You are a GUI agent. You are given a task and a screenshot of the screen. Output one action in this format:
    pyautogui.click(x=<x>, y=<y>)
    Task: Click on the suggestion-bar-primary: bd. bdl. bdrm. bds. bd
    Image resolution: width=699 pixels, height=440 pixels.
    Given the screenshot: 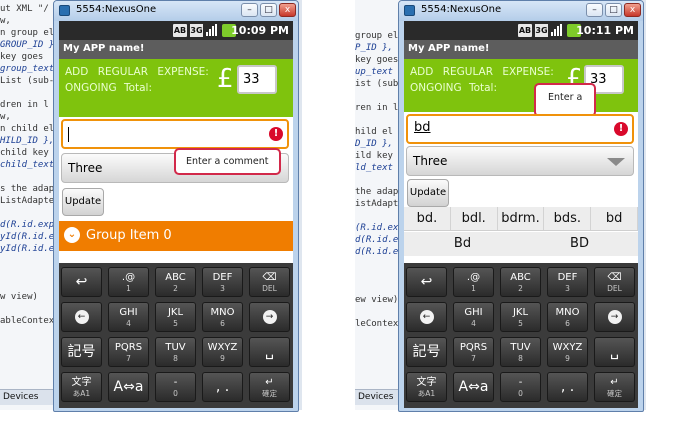 What is the action you would take?
    pyautogui.click(x=521, y=219)
    